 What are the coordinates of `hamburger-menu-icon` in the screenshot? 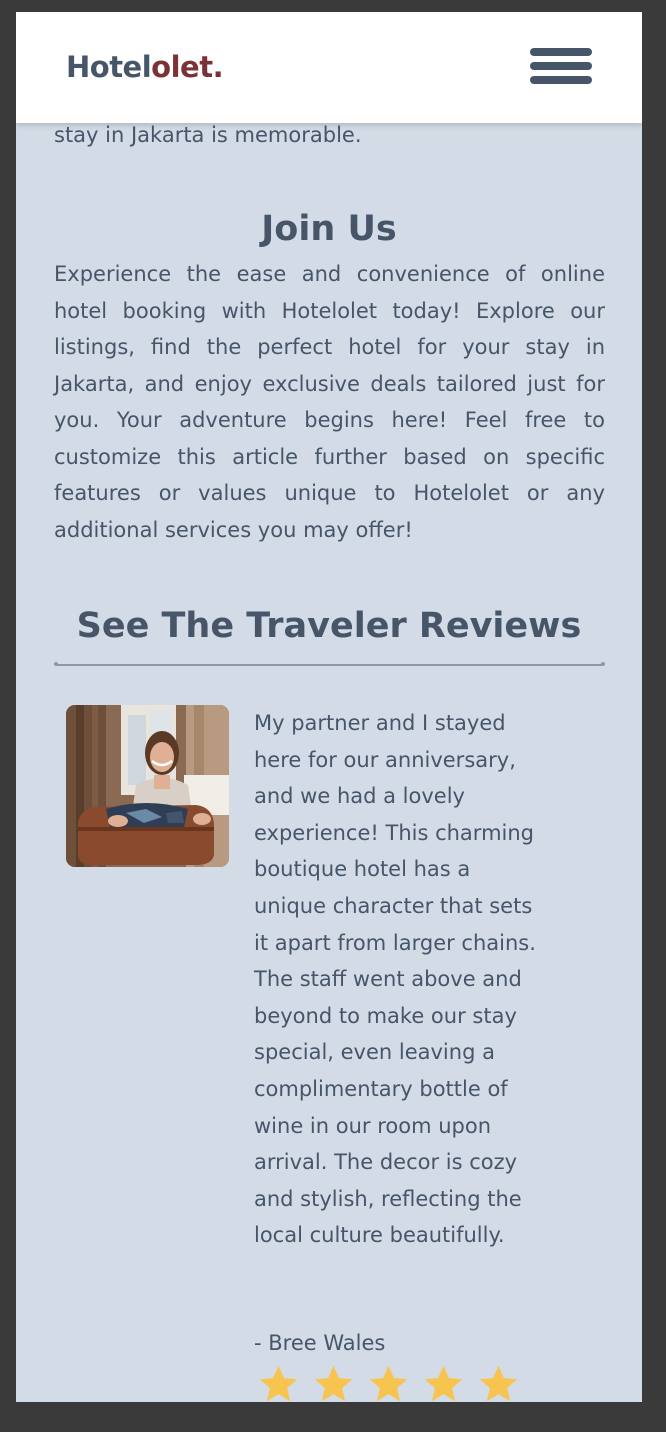 It's located at (561, 67).